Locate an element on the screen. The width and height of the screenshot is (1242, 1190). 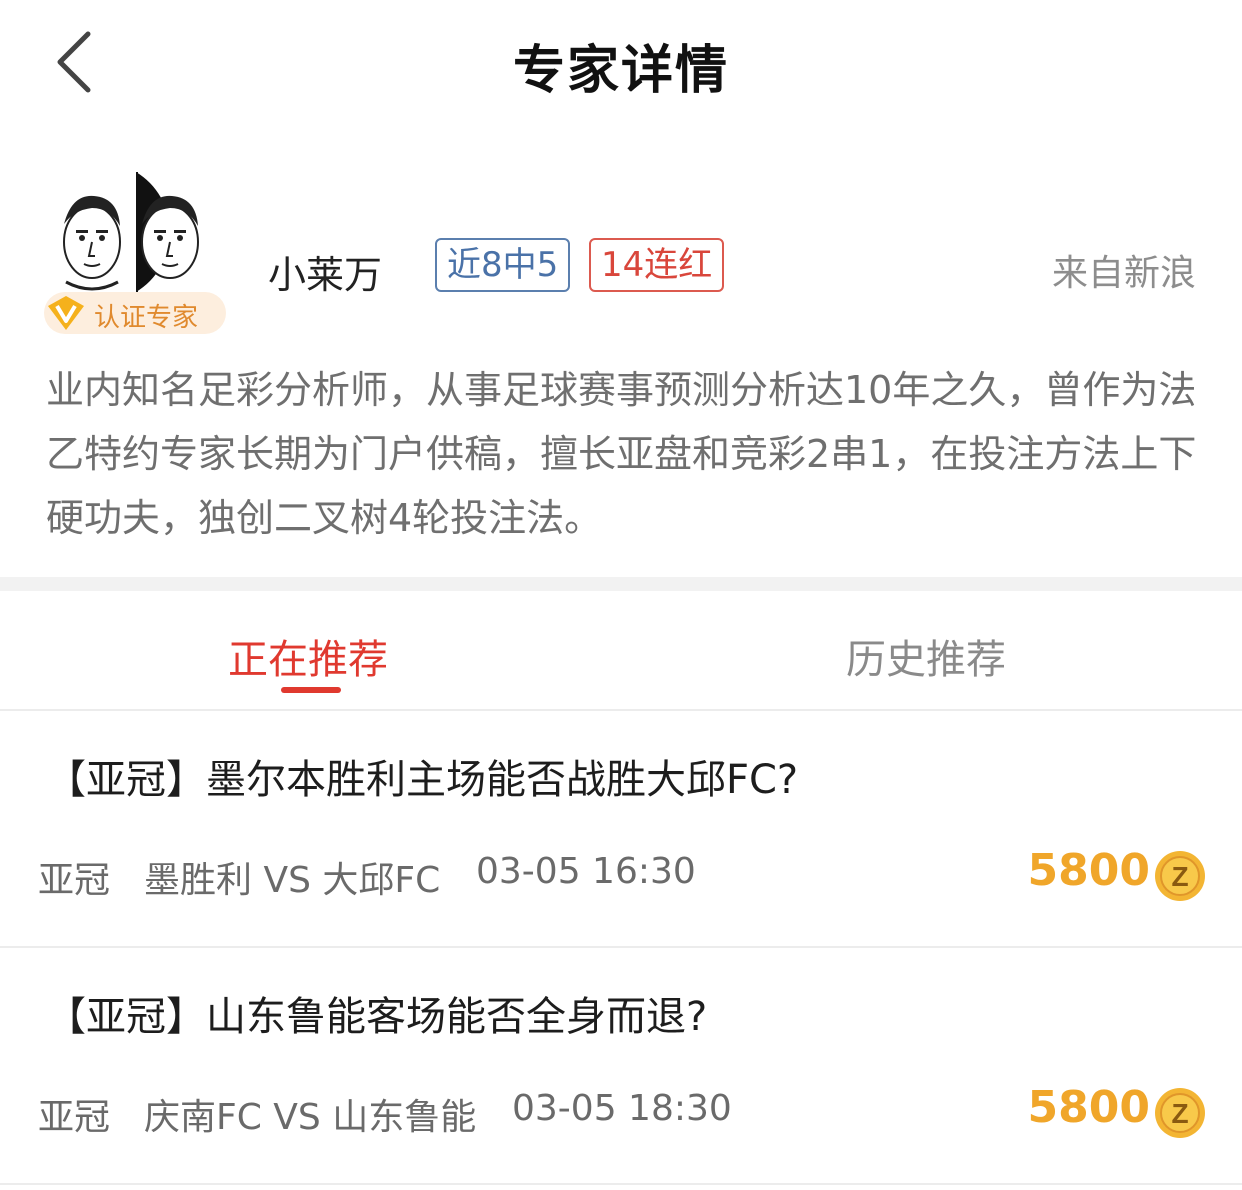
section-divider is located at coordinates (621, 584).